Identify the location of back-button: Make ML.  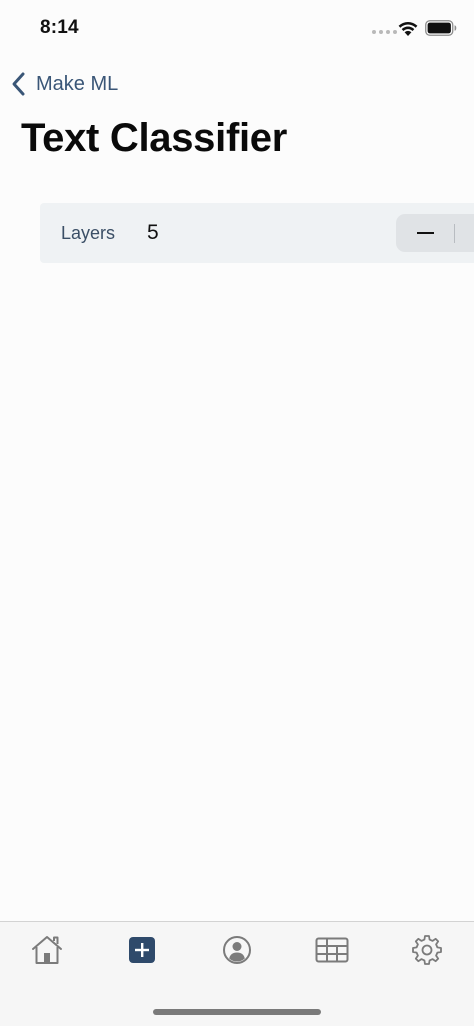
(64, 84).